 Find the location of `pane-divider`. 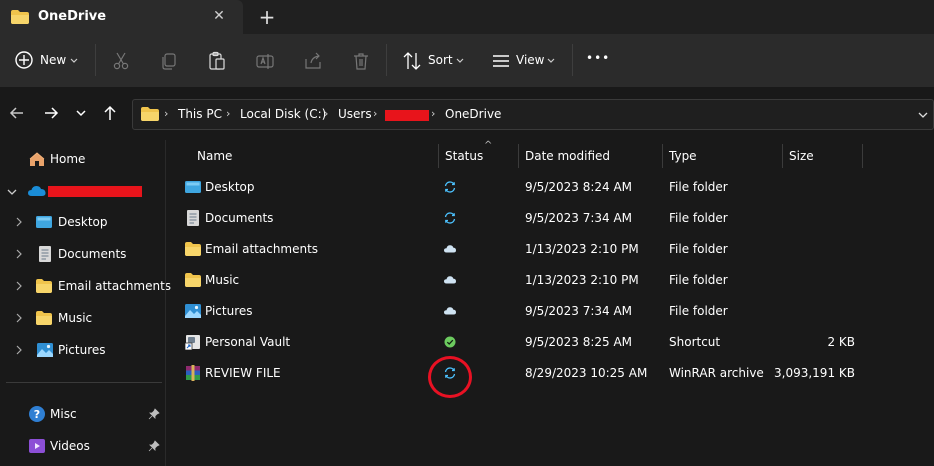

pane-divider is located at coordinates (165, 303).